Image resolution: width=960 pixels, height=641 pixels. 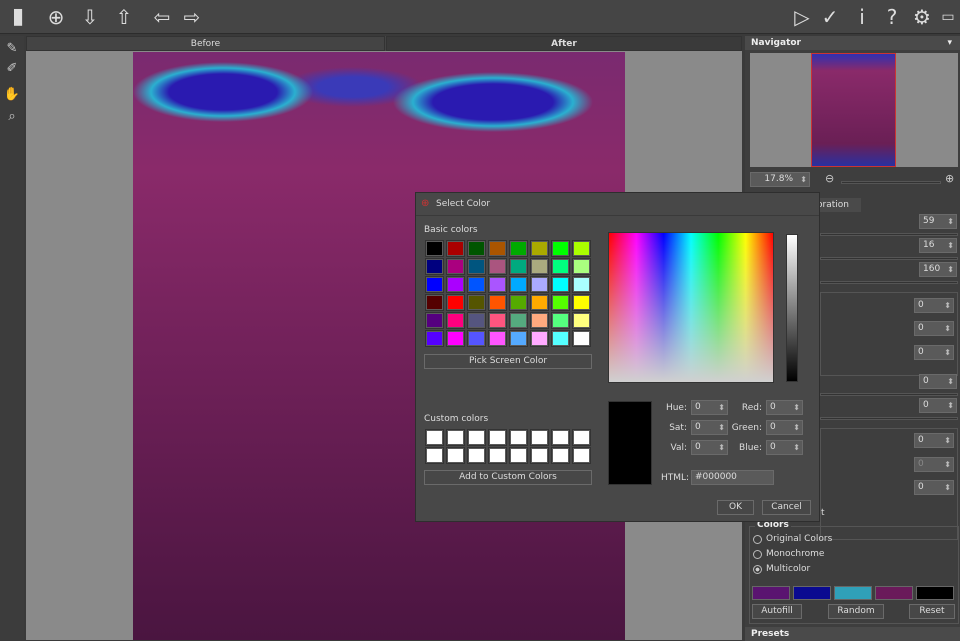 What do you see at coordinates (949, 43) in the screenshot?
I see `collapse-icon: ▾` at bounding box center [949, 43].